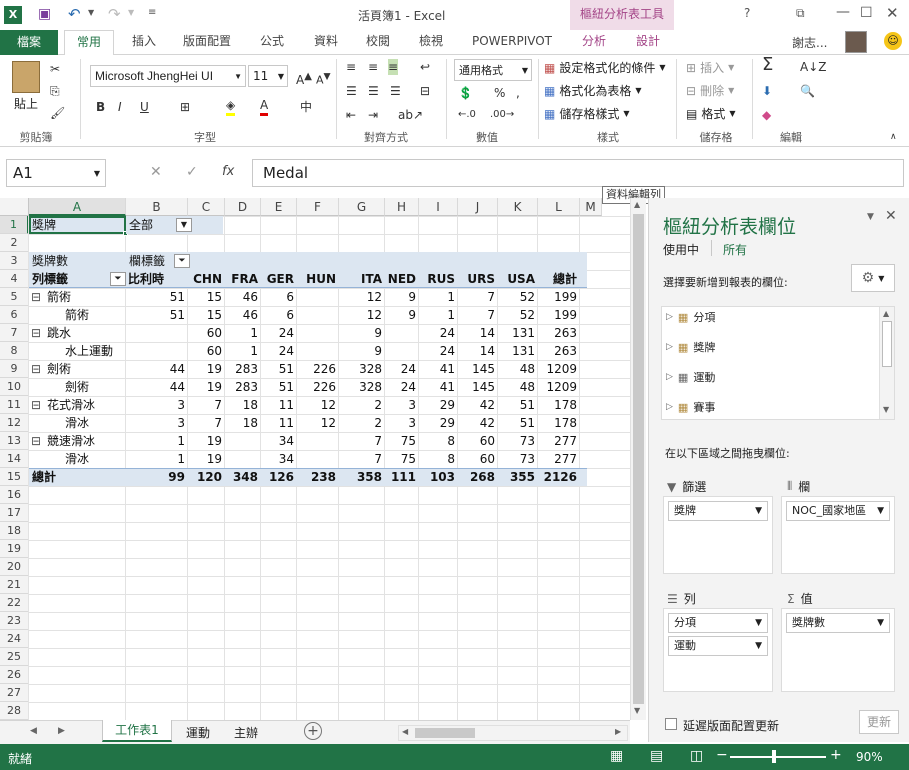 This screenshot has width=909, height=770. What do you see at coordinates (61, 731) in the screenshot?
I see `next-sheet-icon: ▶` at bounding box center [61, 731].